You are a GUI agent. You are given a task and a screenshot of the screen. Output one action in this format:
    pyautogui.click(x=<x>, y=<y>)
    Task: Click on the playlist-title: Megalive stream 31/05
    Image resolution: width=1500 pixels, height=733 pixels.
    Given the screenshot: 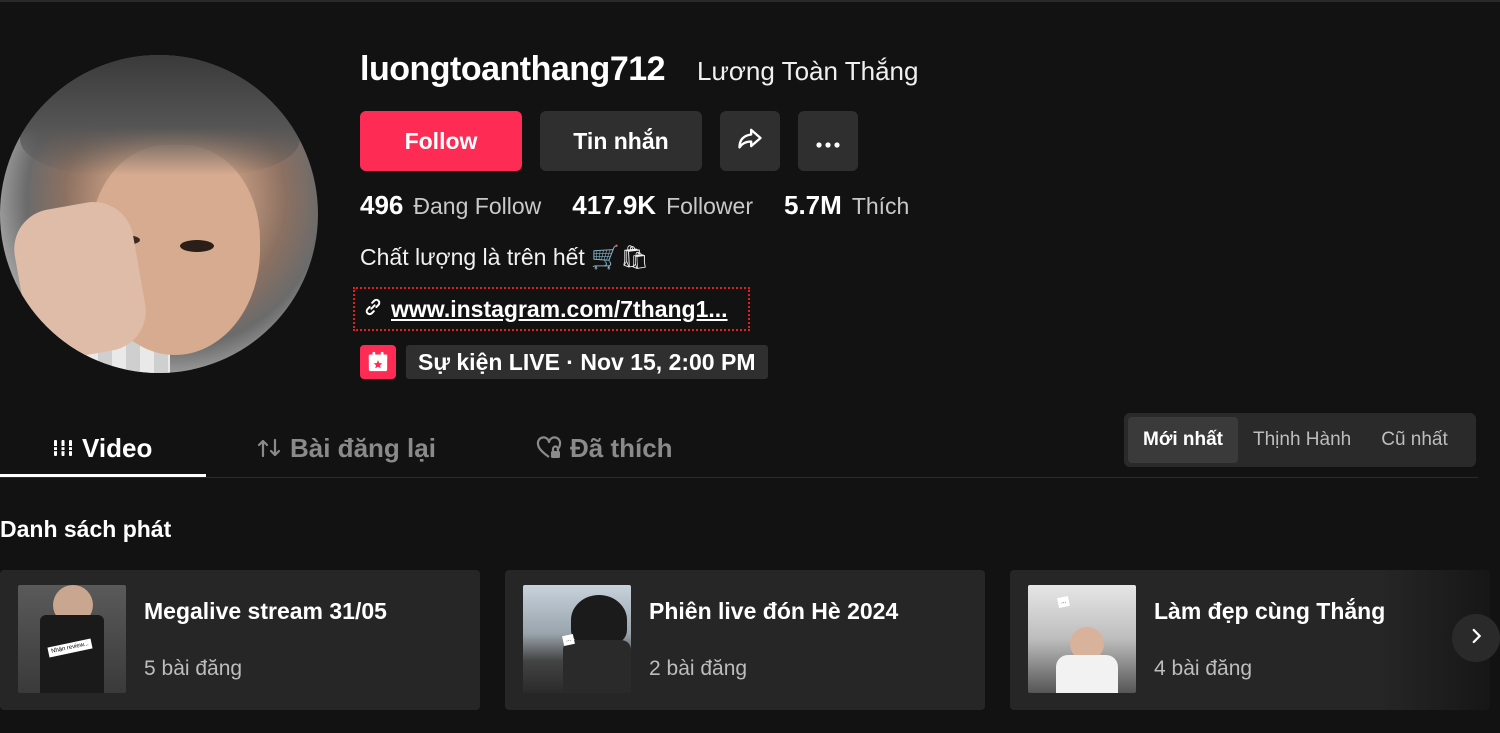 What is the action you would take?
    pyautogui.click(x=265, y=611)
    